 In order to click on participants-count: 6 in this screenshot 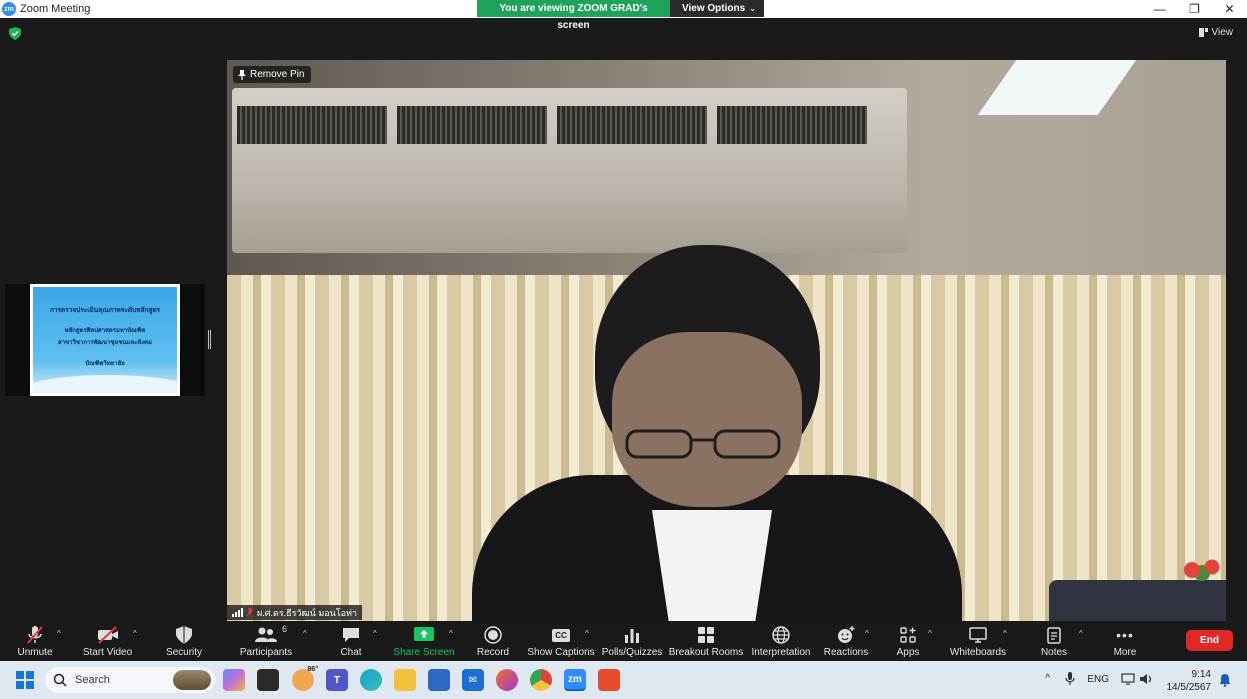, I will do `click(284, 629)`.